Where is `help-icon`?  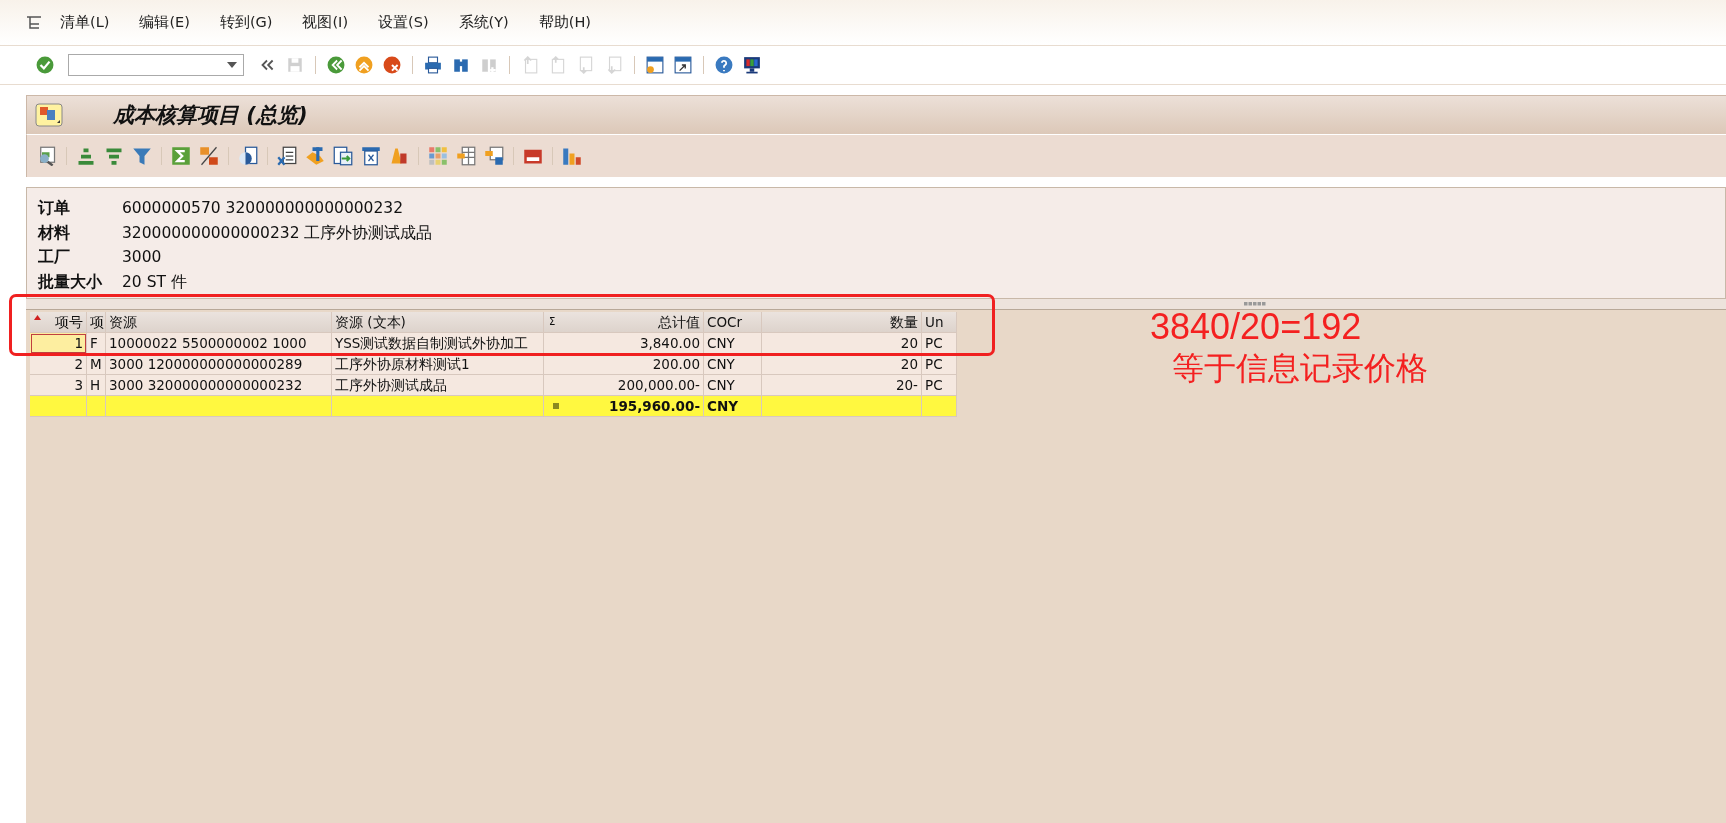 help-icon is located at coordinates (724, 65).